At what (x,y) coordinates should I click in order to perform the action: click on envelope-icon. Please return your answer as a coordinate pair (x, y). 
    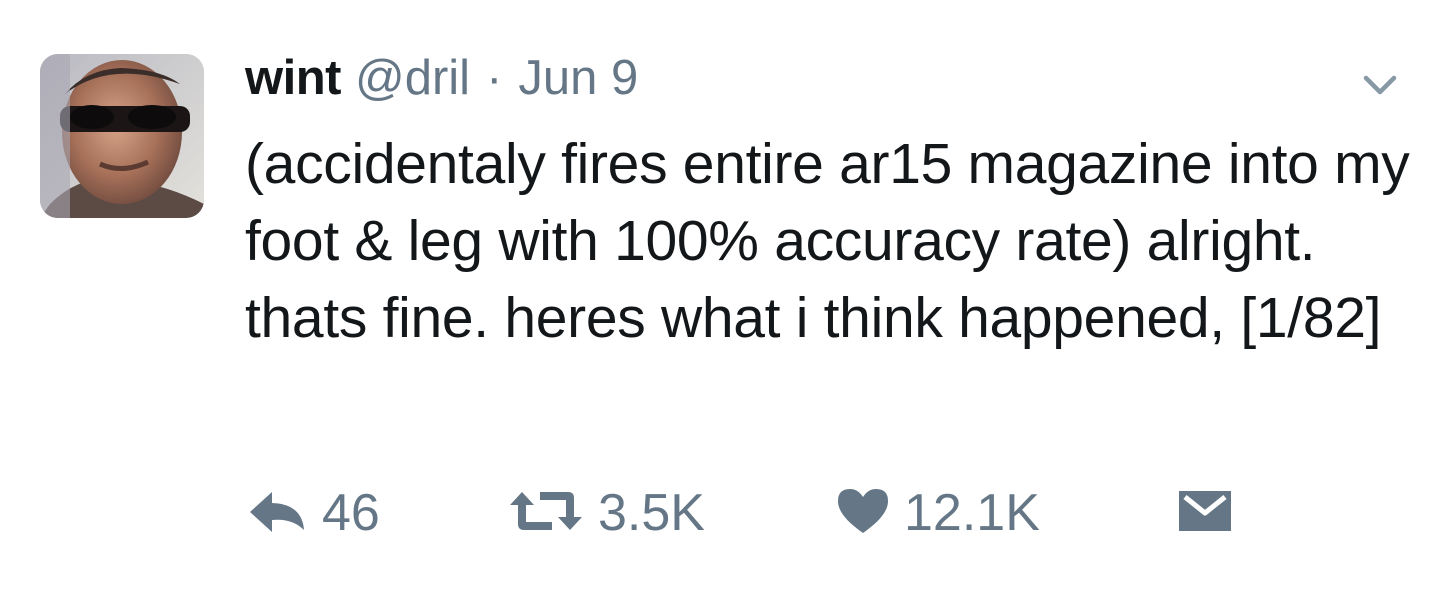
    Looking at the image, I should click on (1205, 513).